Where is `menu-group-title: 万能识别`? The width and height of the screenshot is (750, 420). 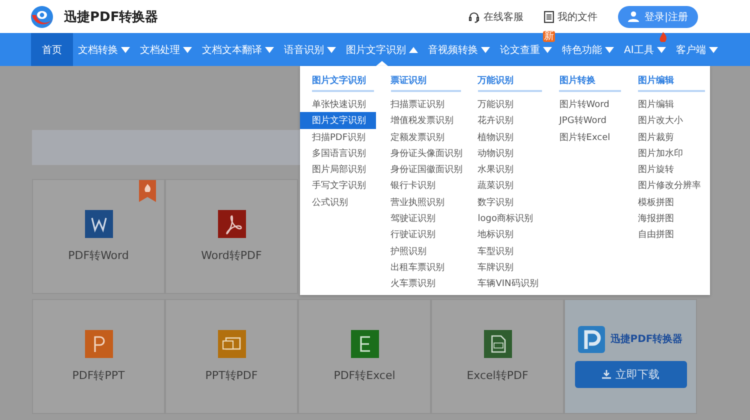
menu-group-title: 万能识别 is located at coordinates (510, 84).